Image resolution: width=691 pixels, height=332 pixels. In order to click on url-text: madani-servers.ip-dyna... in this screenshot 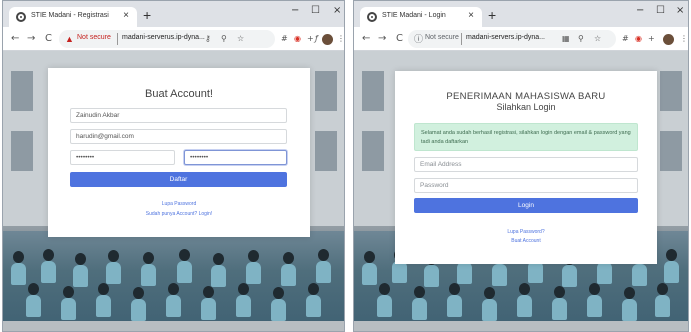, I will do `click(505, 37)`.